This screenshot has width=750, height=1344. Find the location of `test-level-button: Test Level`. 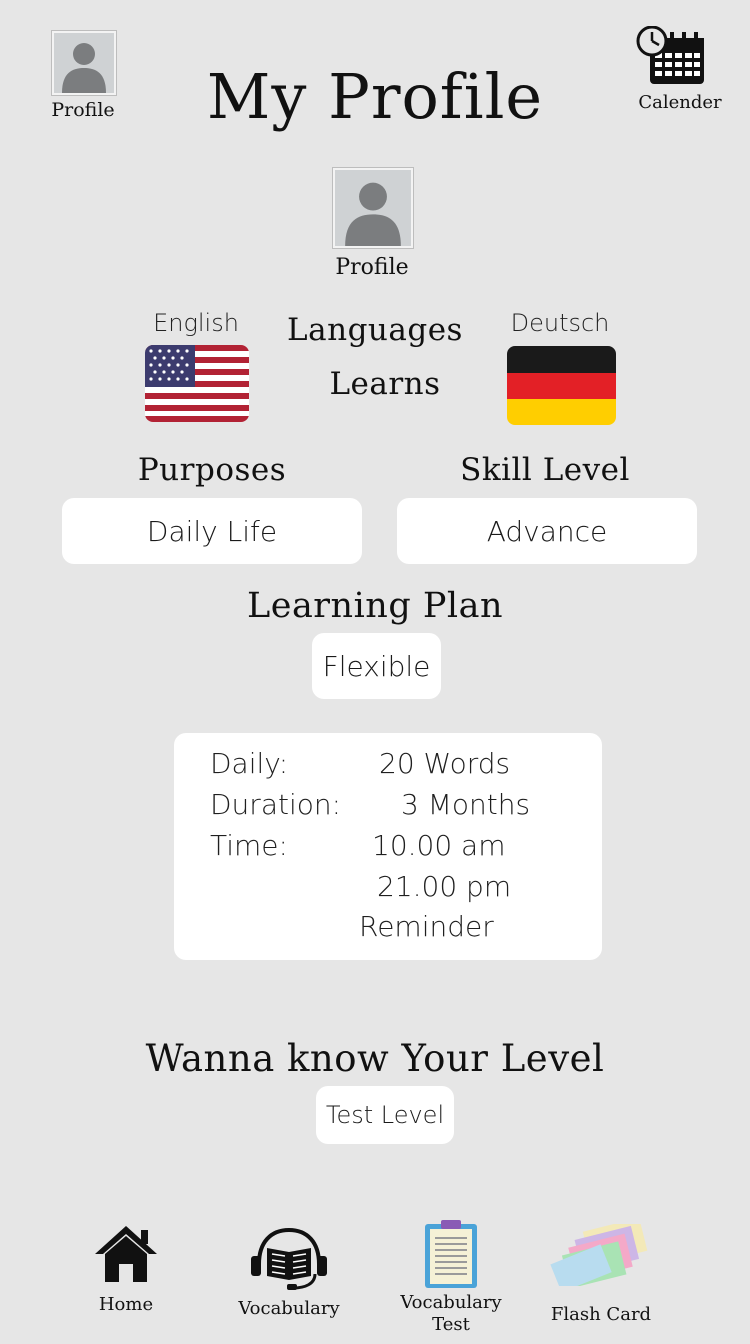

test-level-button: Test Level is located at coordinates (385, 1115).